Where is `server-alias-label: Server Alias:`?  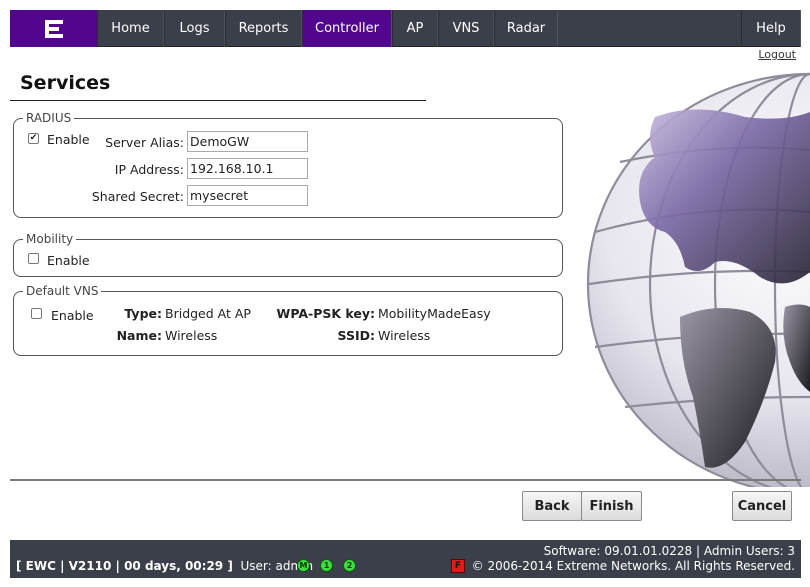 server-alias-label: Server Alias: is located at coordinates (144, 142).